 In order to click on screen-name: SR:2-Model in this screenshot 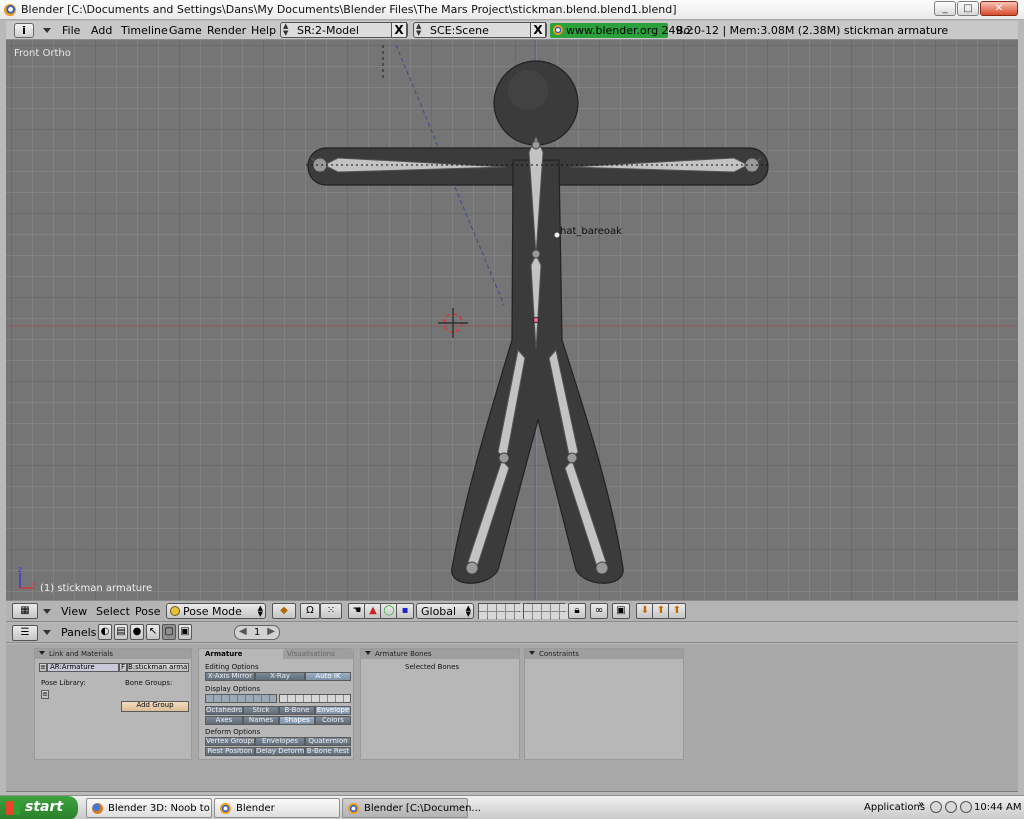, I will do `click(328, 30)`.